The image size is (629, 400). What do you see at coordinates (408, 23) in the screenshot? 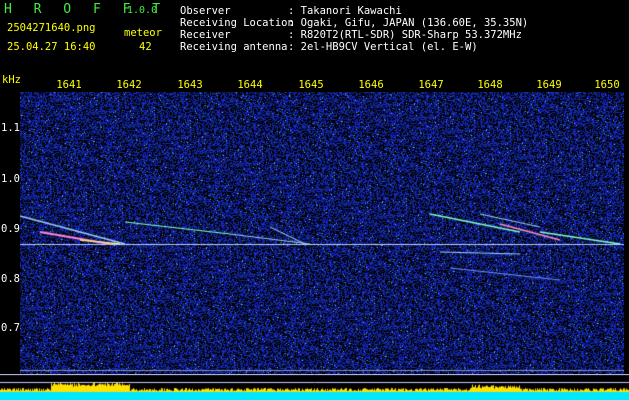
I see `info-value-location: : Ogaki, Gifu, JAPAN (136.60E, 35.35N)` at bounding box center [408, 23].